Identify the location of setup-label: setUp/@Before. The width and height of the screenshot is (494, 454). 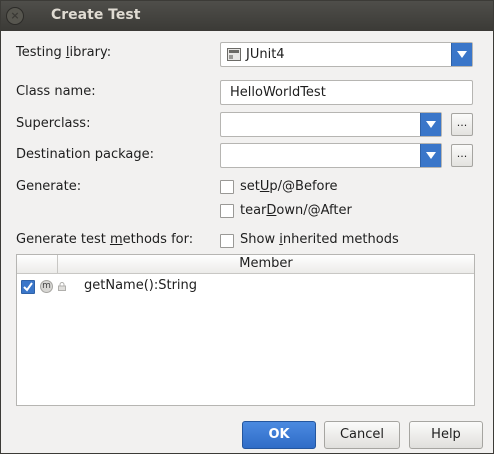
(289, 186).